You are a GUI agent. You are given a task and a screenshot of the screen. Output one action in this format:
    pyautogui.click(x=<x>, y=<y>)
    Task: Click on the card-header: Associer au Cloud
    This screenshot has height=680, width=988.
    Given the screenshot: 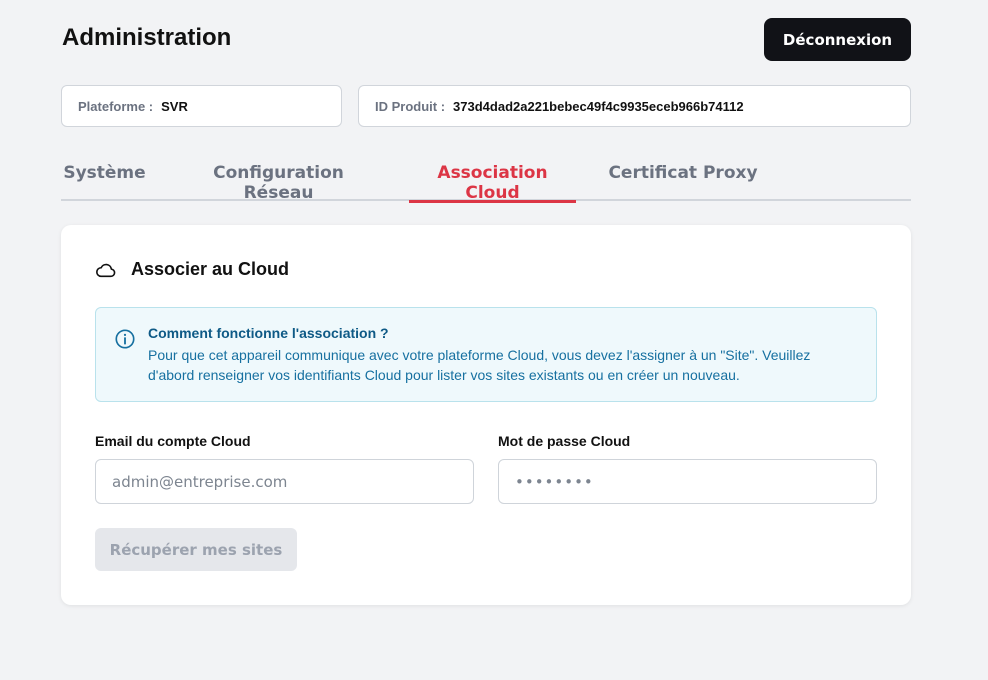 What is the action you would take?
    pyautogui.click(x=192, y=269)
    